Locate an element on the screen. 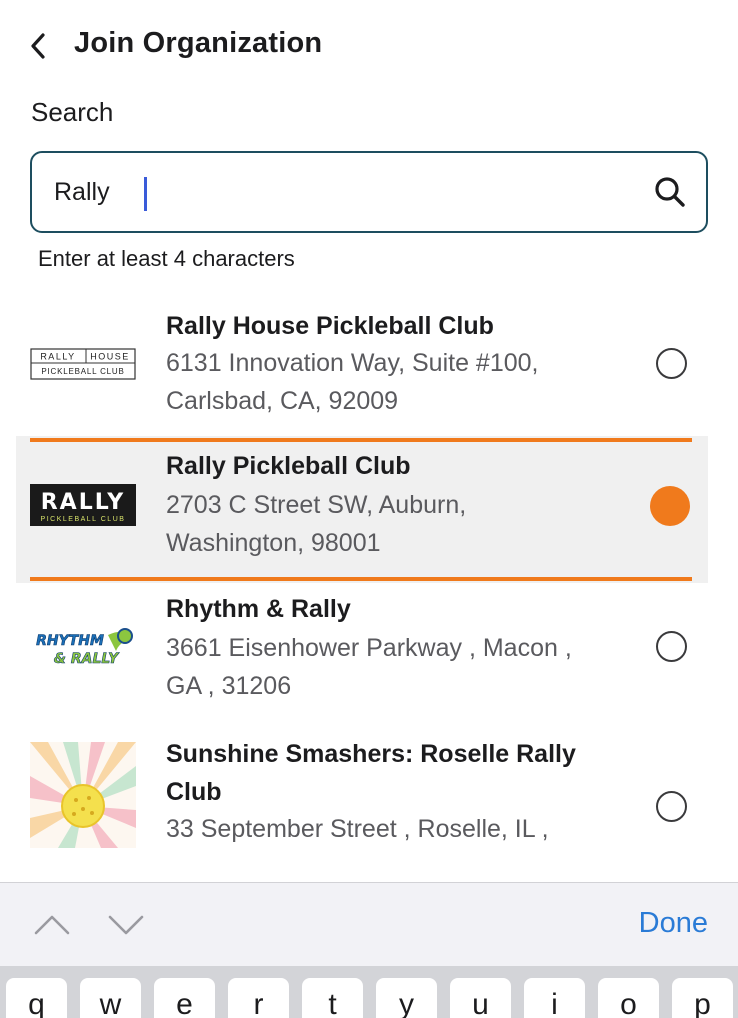  club-address-line1: 2703 C Street SW, Auburn, is located at coordinates (316, 505).